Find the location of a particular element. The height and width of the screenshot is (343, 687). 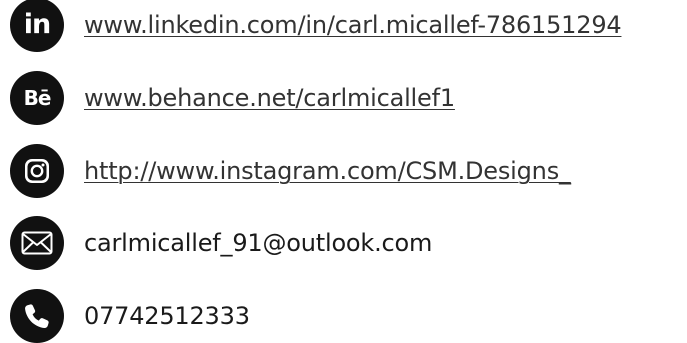

phone-number: 07742512333 is located at coordinates (167, 316).